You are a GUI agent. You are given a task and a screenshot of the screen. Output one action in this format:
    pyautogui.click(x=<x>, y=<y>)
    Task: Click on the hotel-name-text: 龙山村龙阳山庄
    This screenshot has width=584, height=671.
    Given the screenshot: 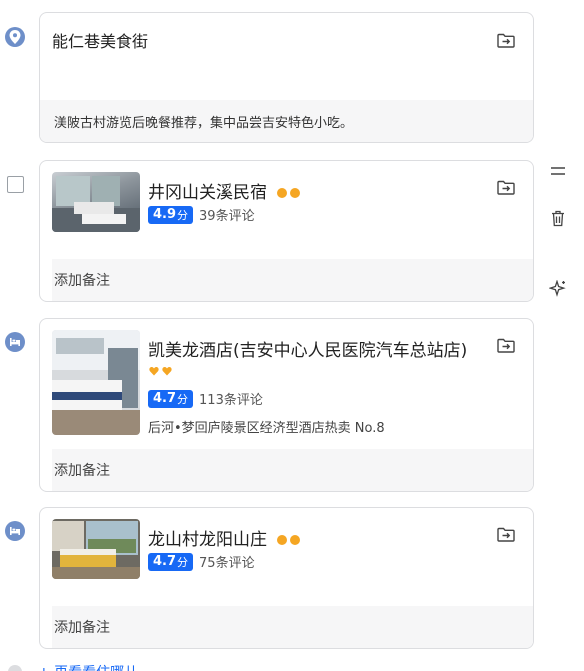 What is the action you would take?
    pyautogui.click(x=207, y=540)
    